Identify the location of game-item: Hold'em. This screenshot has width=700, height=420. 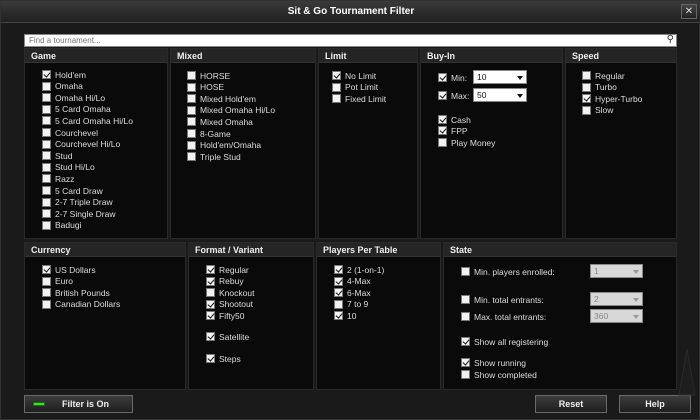
(64, 74).